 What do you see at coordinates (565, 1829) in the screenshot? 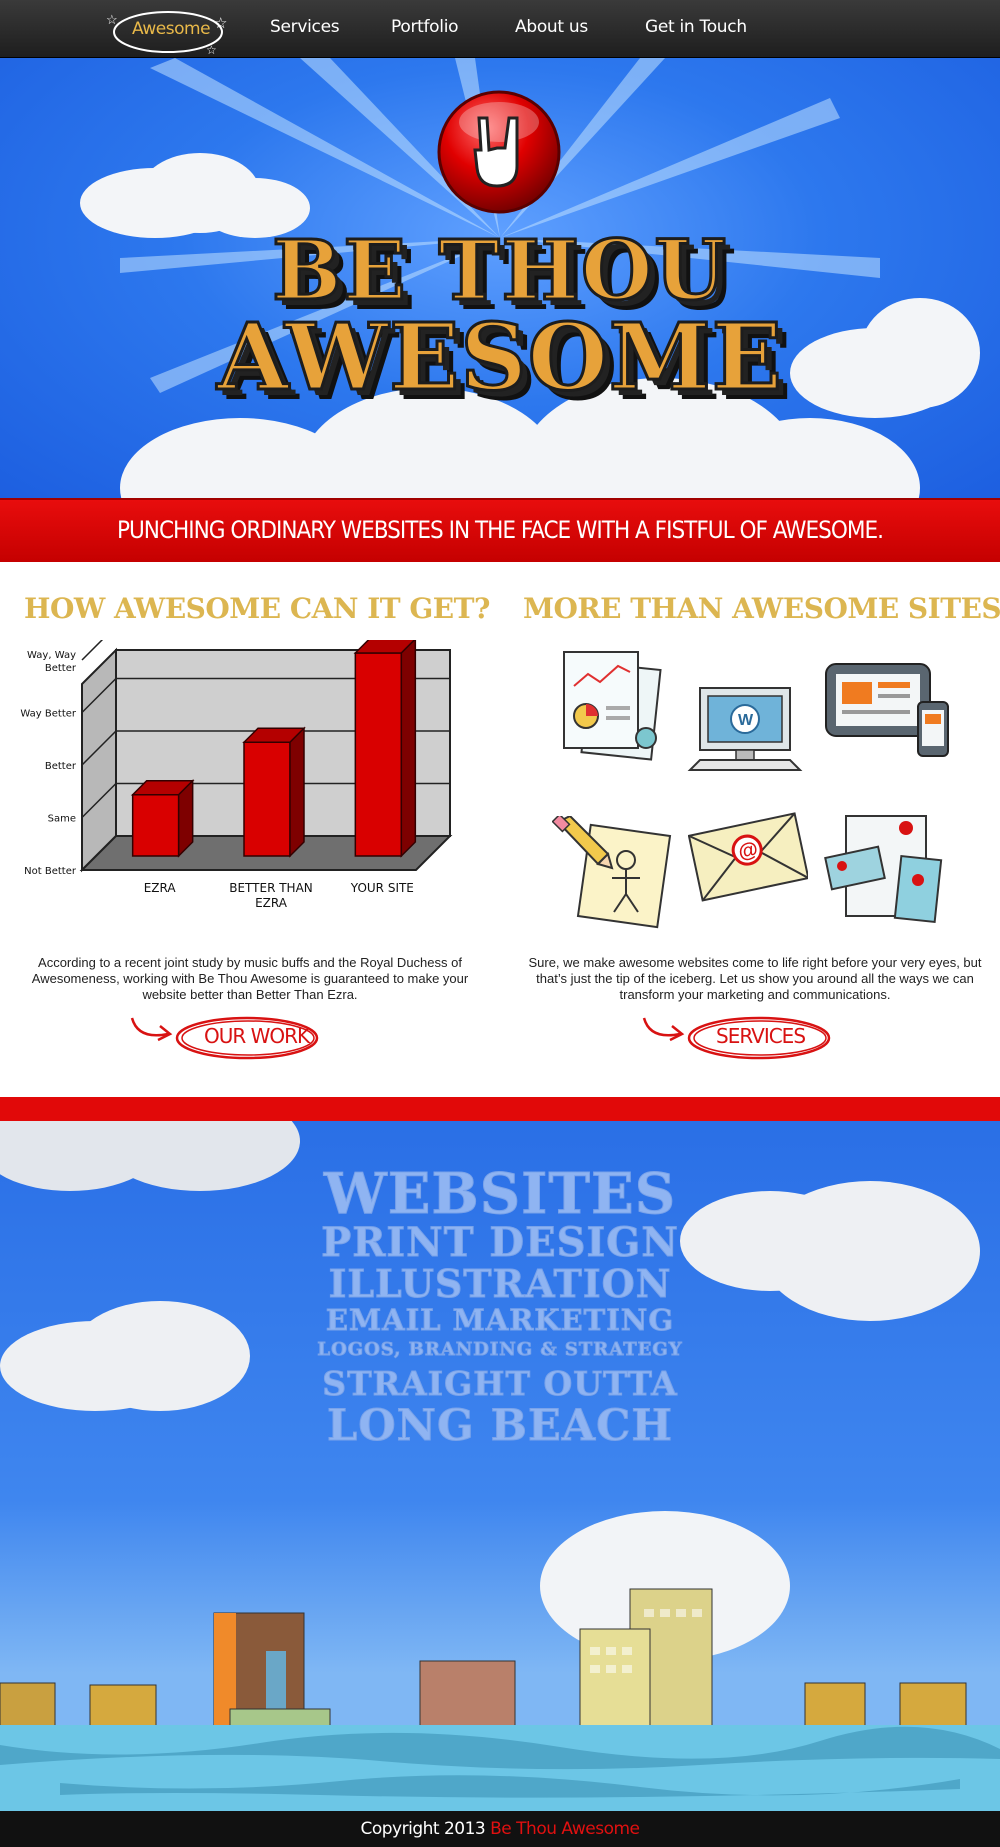
I see `copyright-brand: Be Thou Awesome` at bounding box center [565, 1829].